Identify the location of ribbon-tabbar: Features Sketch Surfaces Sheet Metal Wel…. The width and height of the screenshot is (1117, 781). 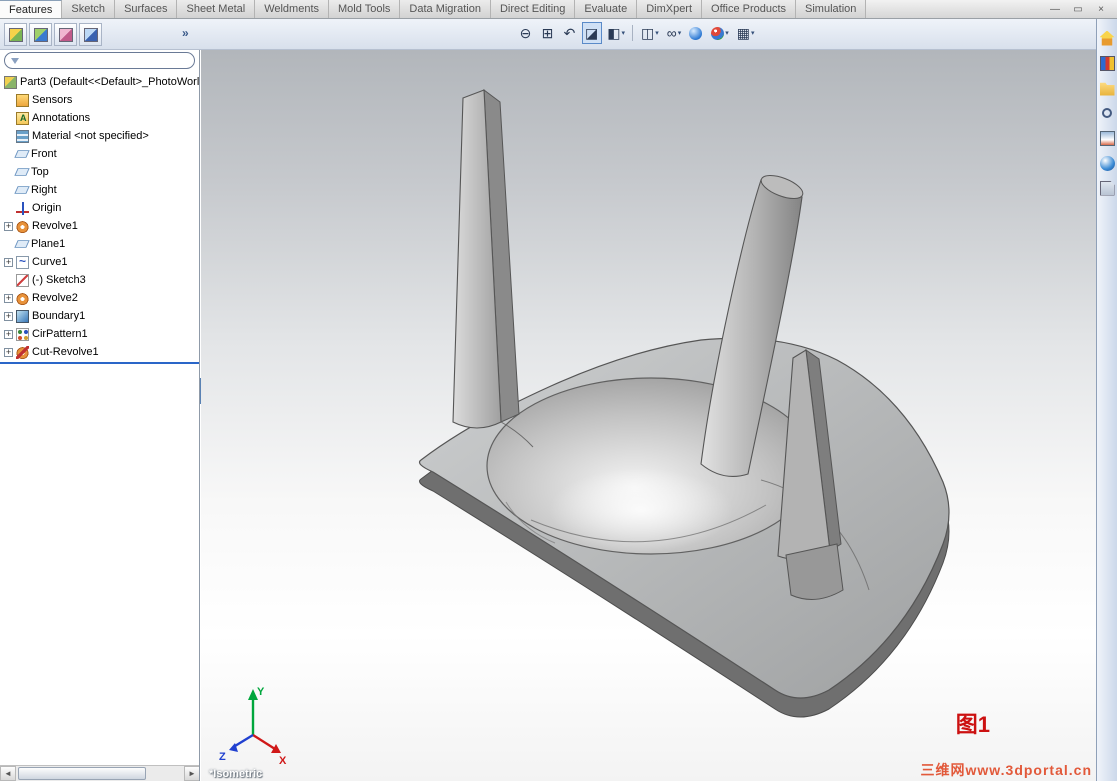
(558, 9).